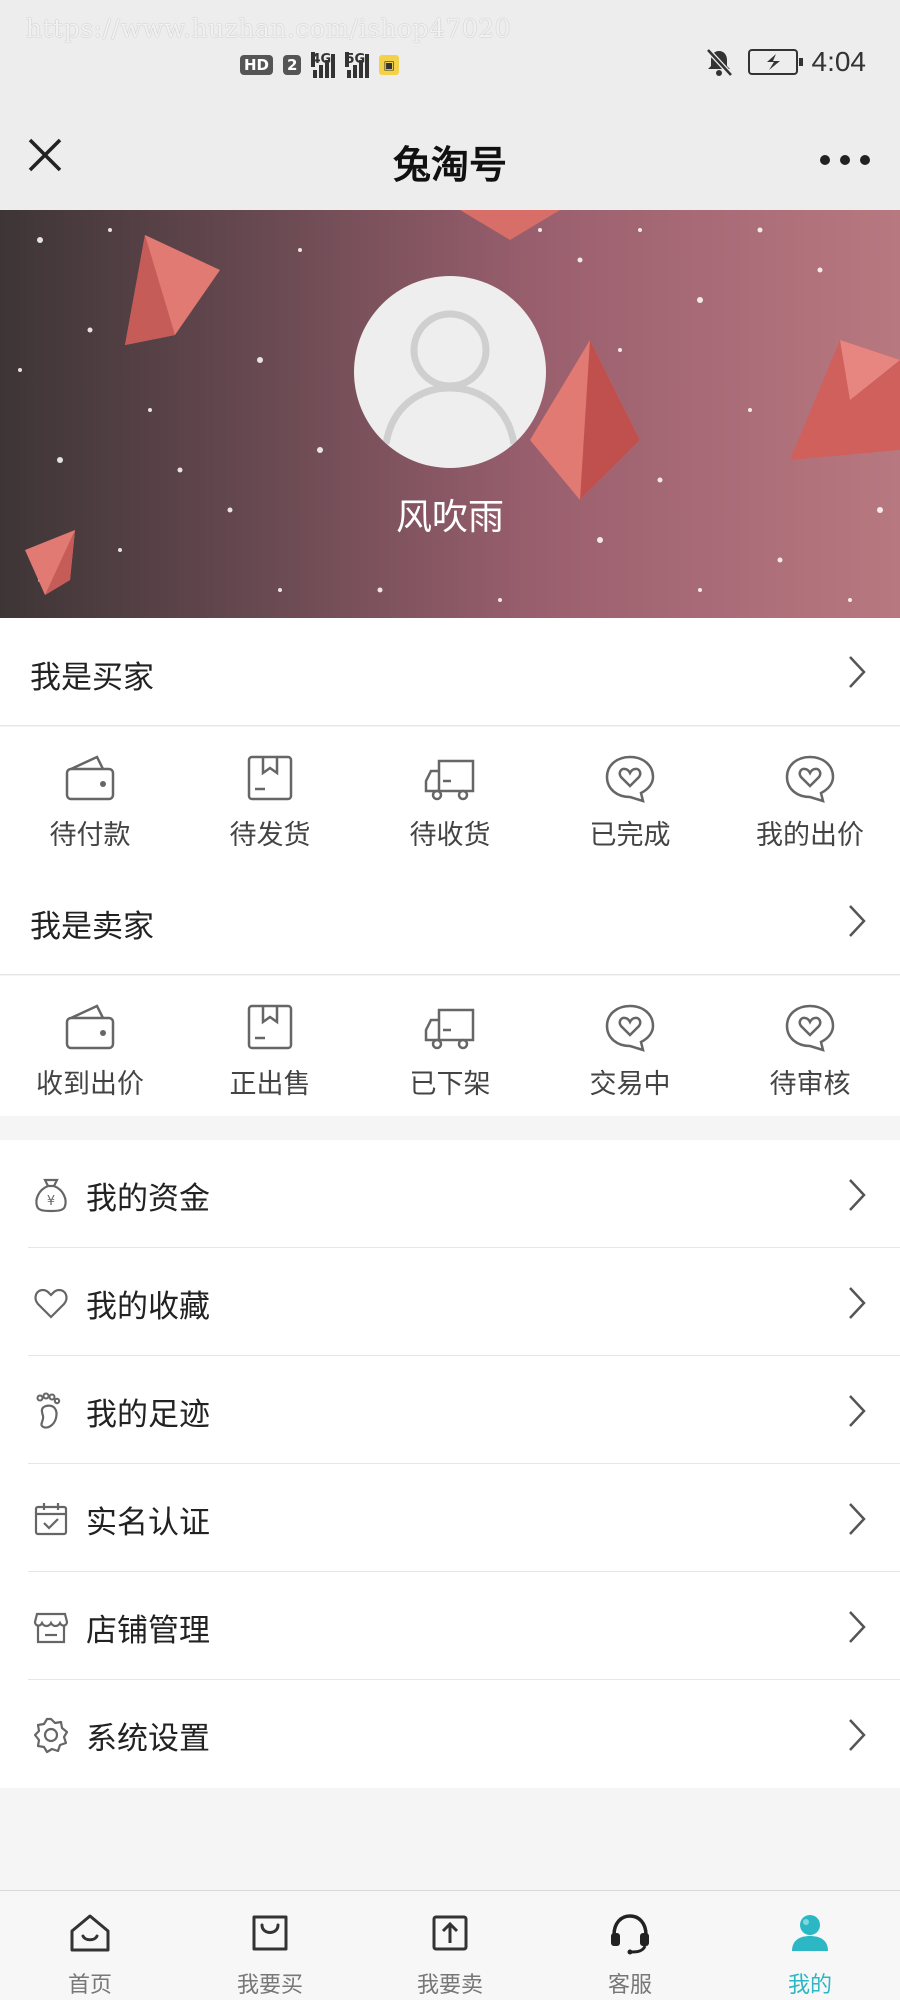 Image resolution: width=900 pixels, height=2000 pixels. Describe the element at coordinates (269, 28) in the screenshot. I see `watermark-text: https://www.huzhan.com/ishop47020` at that location.